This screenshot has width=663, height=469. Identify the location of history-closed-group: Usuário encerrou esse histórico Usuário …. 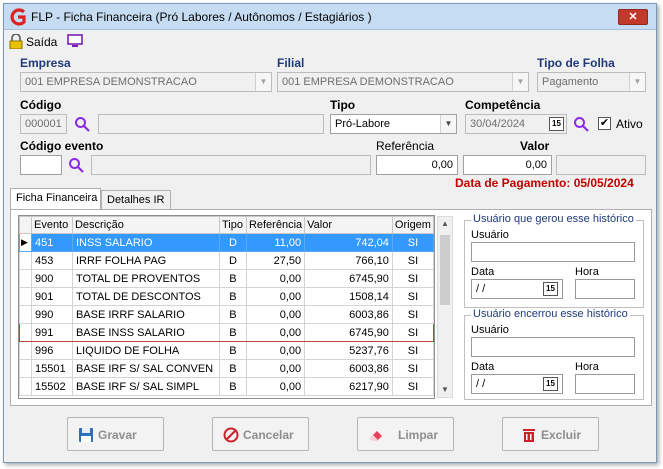
(554, 354).